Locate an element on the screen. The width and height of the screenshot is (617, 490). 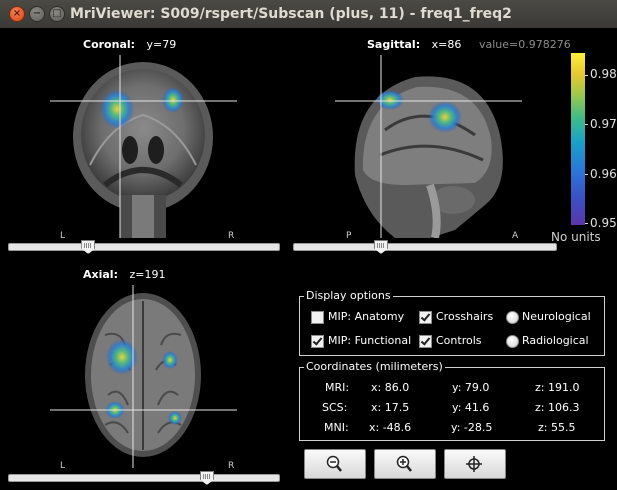
mip-anatomy-label: MIP: Anatomy is located at coordinates (366, 316).